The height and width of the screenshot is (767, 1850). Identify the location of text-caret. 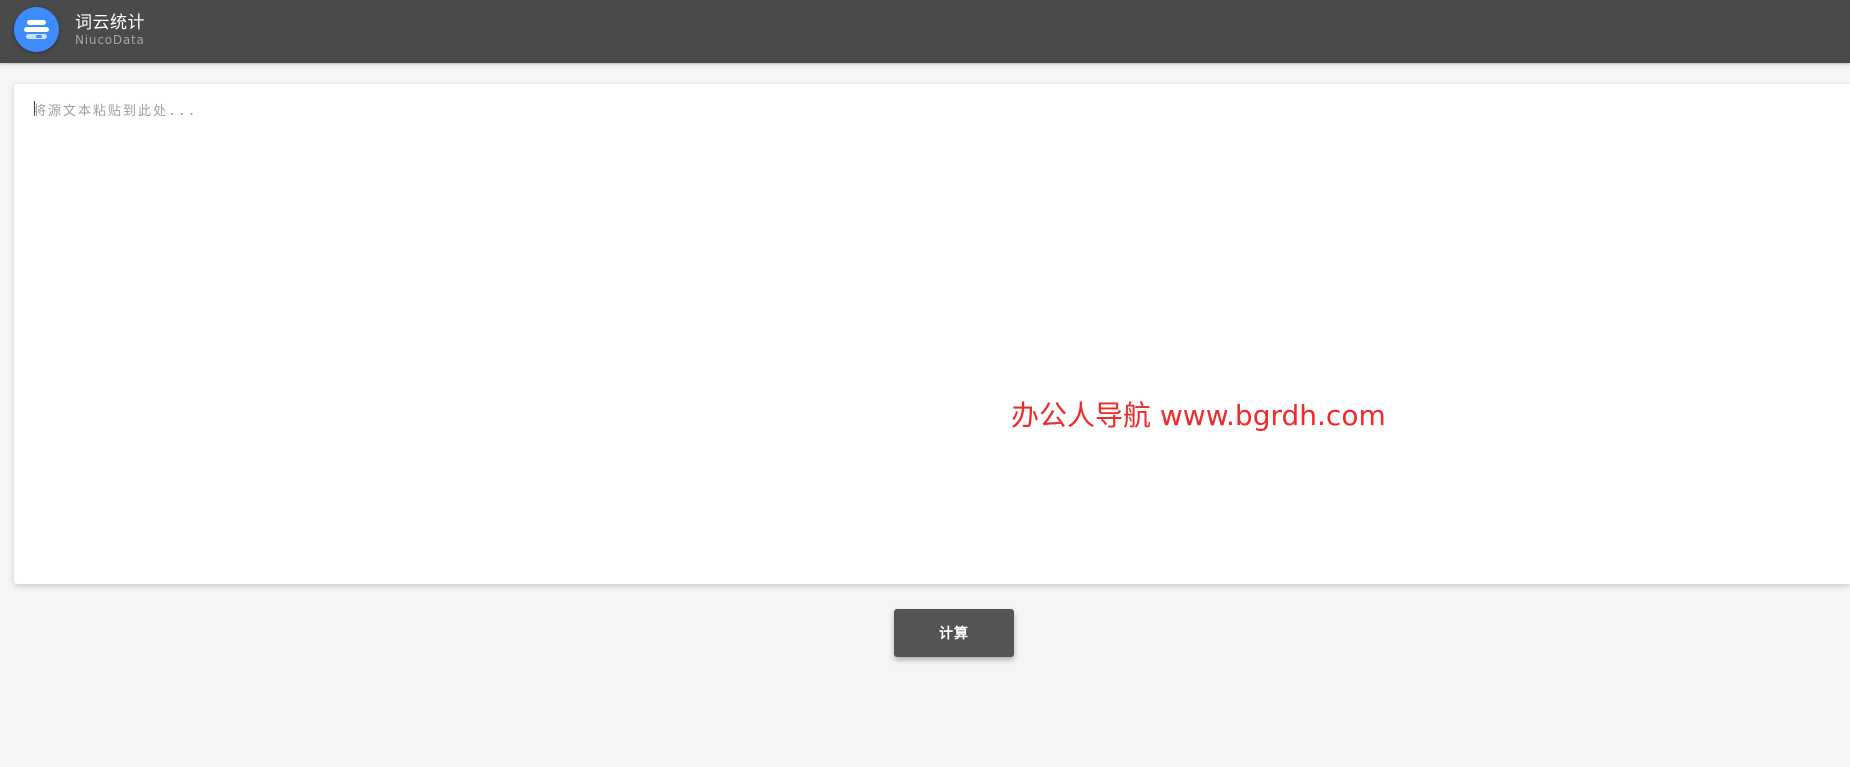
(34, 108).